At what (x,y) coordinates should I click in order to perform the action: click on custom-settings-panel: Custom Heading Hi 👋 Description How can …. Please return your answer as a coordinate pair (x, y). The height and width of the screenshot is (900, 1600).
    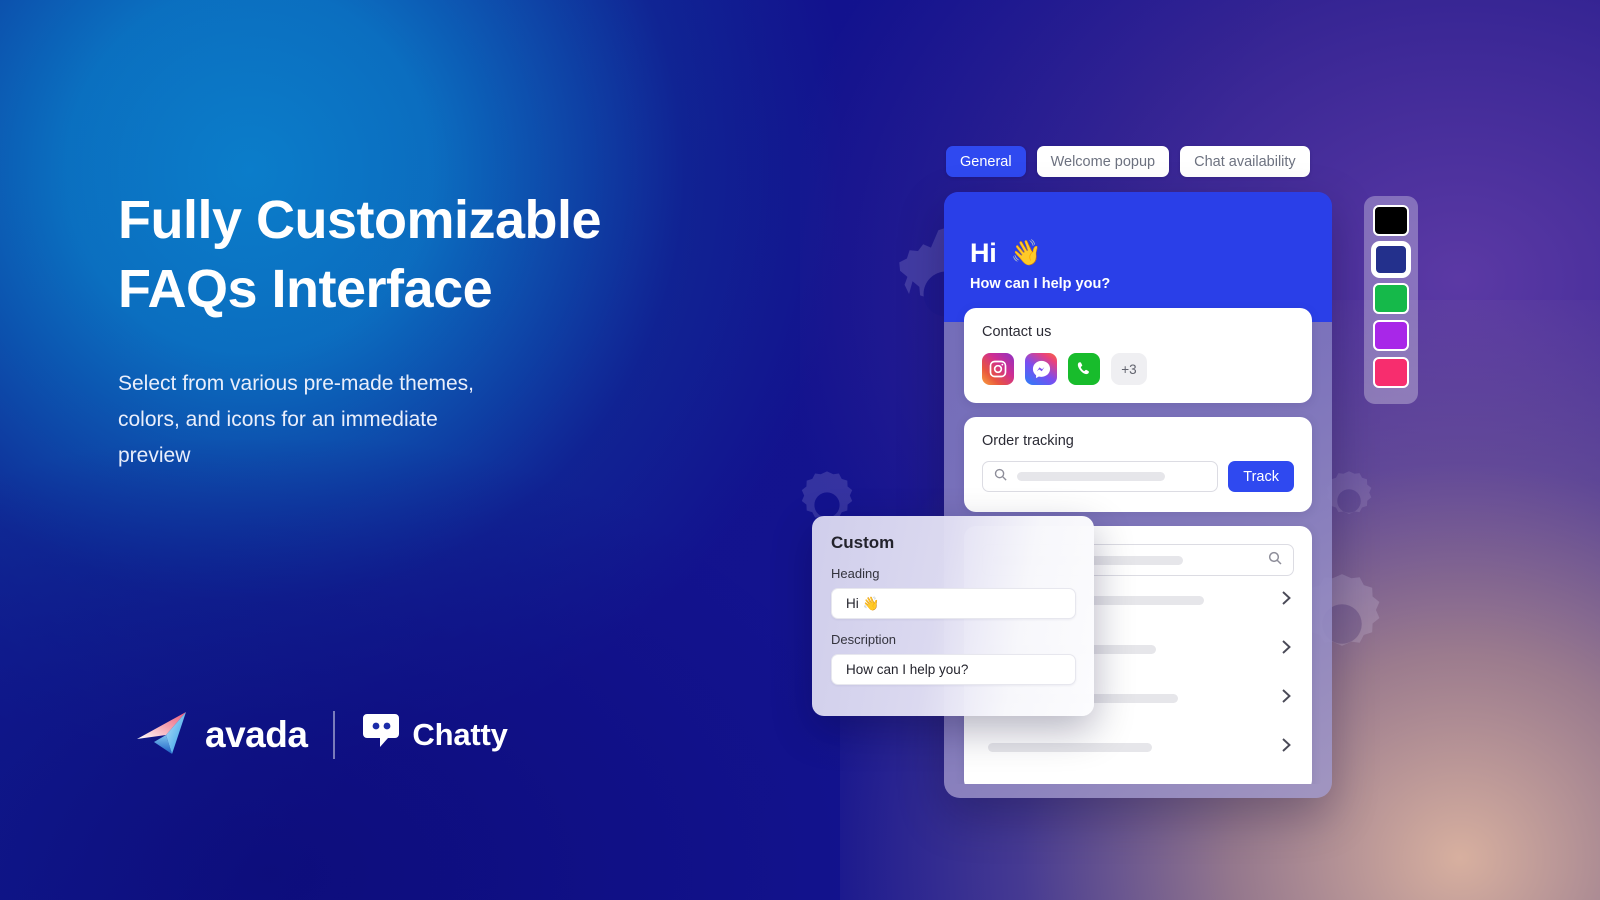
    Looking at the image, I should click on (953, 616).